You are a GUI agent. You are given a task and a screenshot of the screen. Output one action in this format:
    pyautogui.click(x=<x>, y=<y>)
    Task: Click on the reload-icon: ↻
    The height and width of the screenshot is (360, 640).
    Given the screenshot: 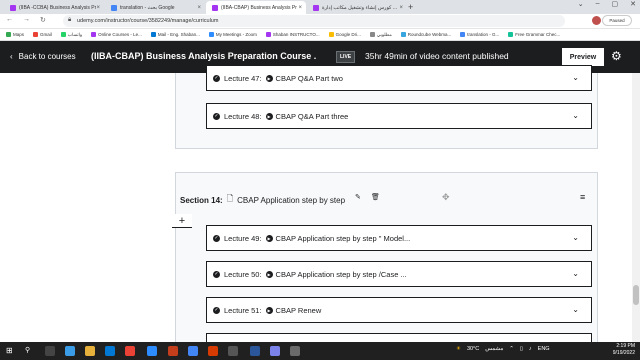 What is the action you would take?
    pyautogui.click(x=43, y=20)
    